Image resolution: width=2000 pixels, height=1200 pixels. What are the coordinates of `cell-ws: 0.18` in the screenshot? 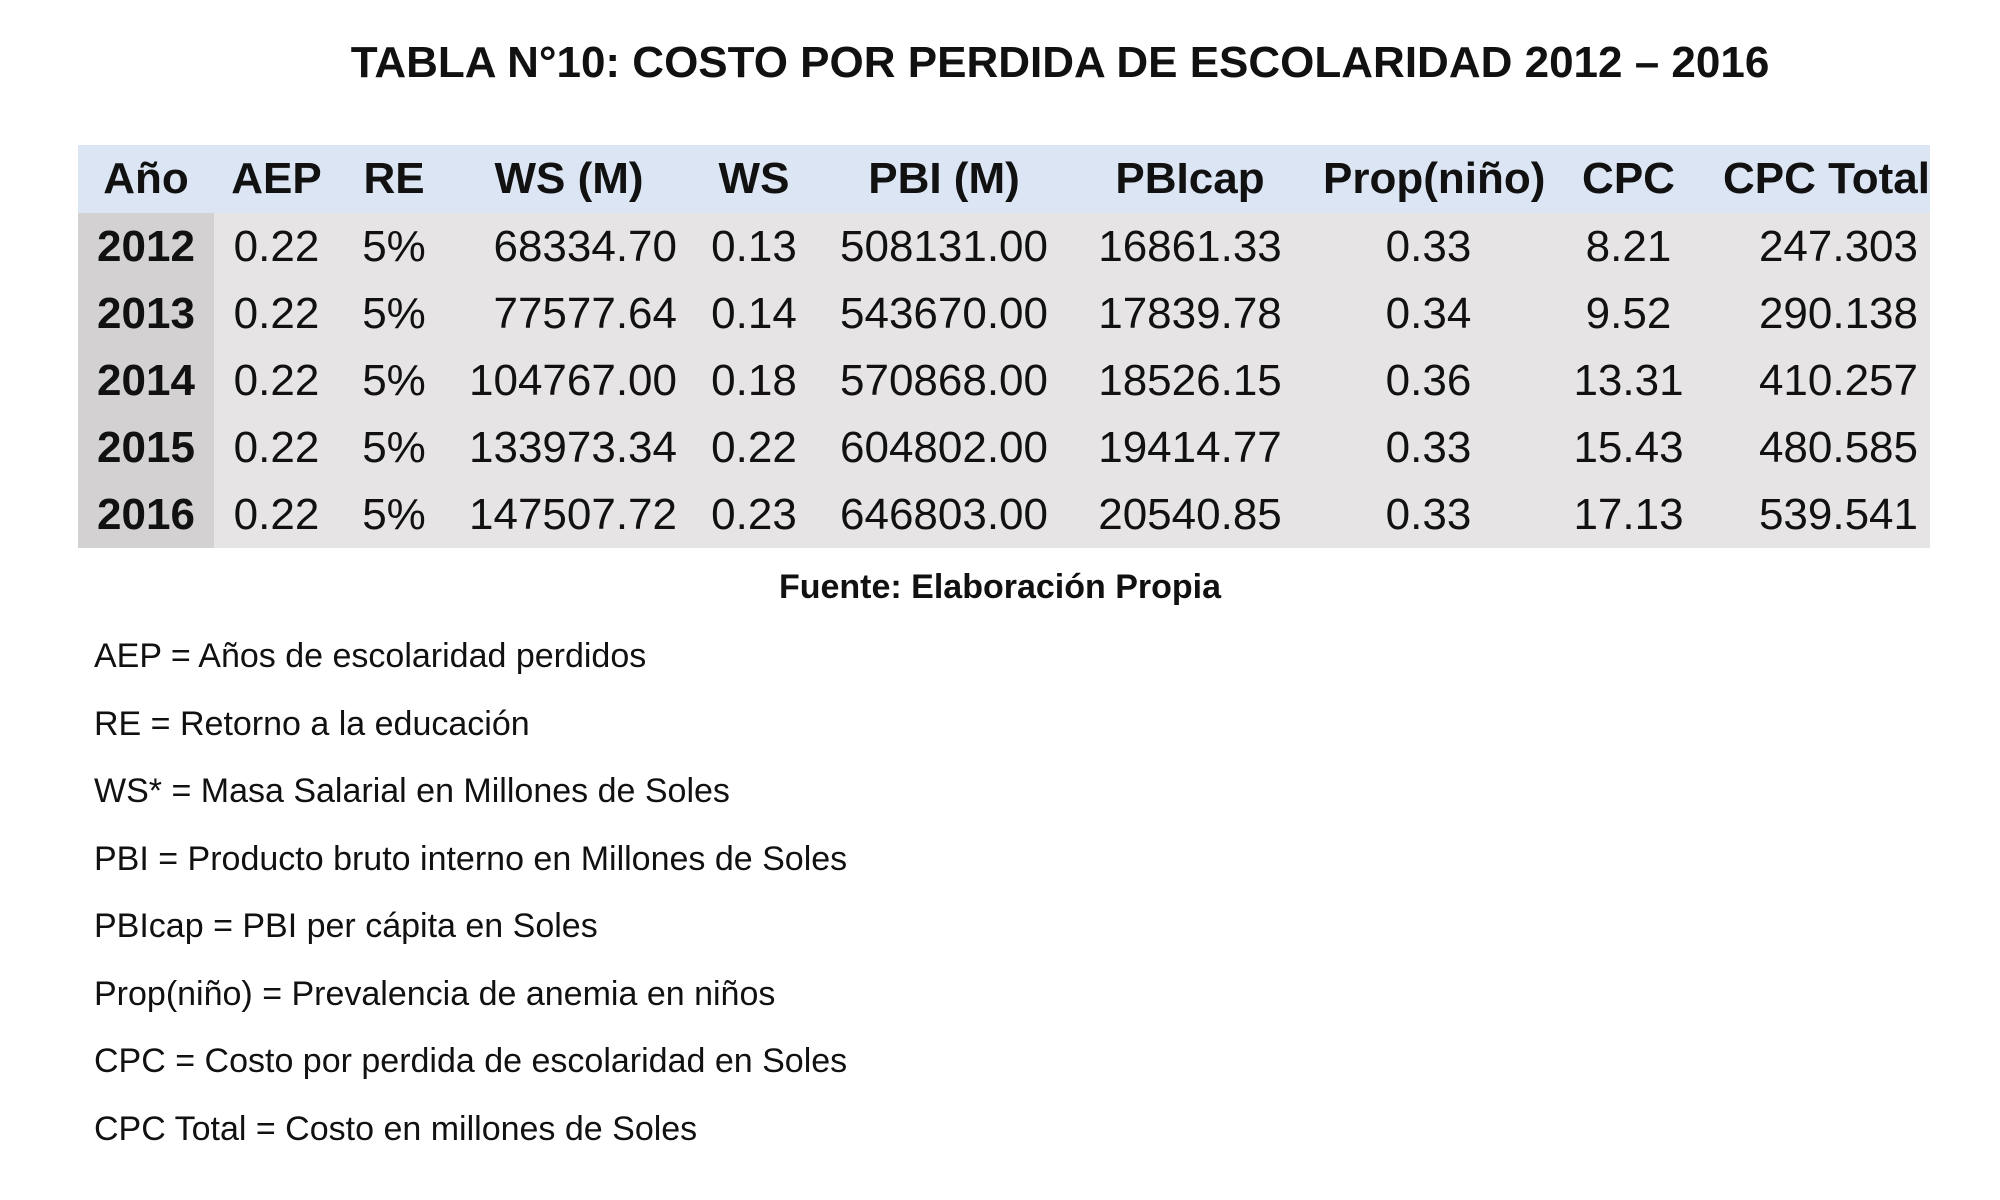 It's located at (754, 380).